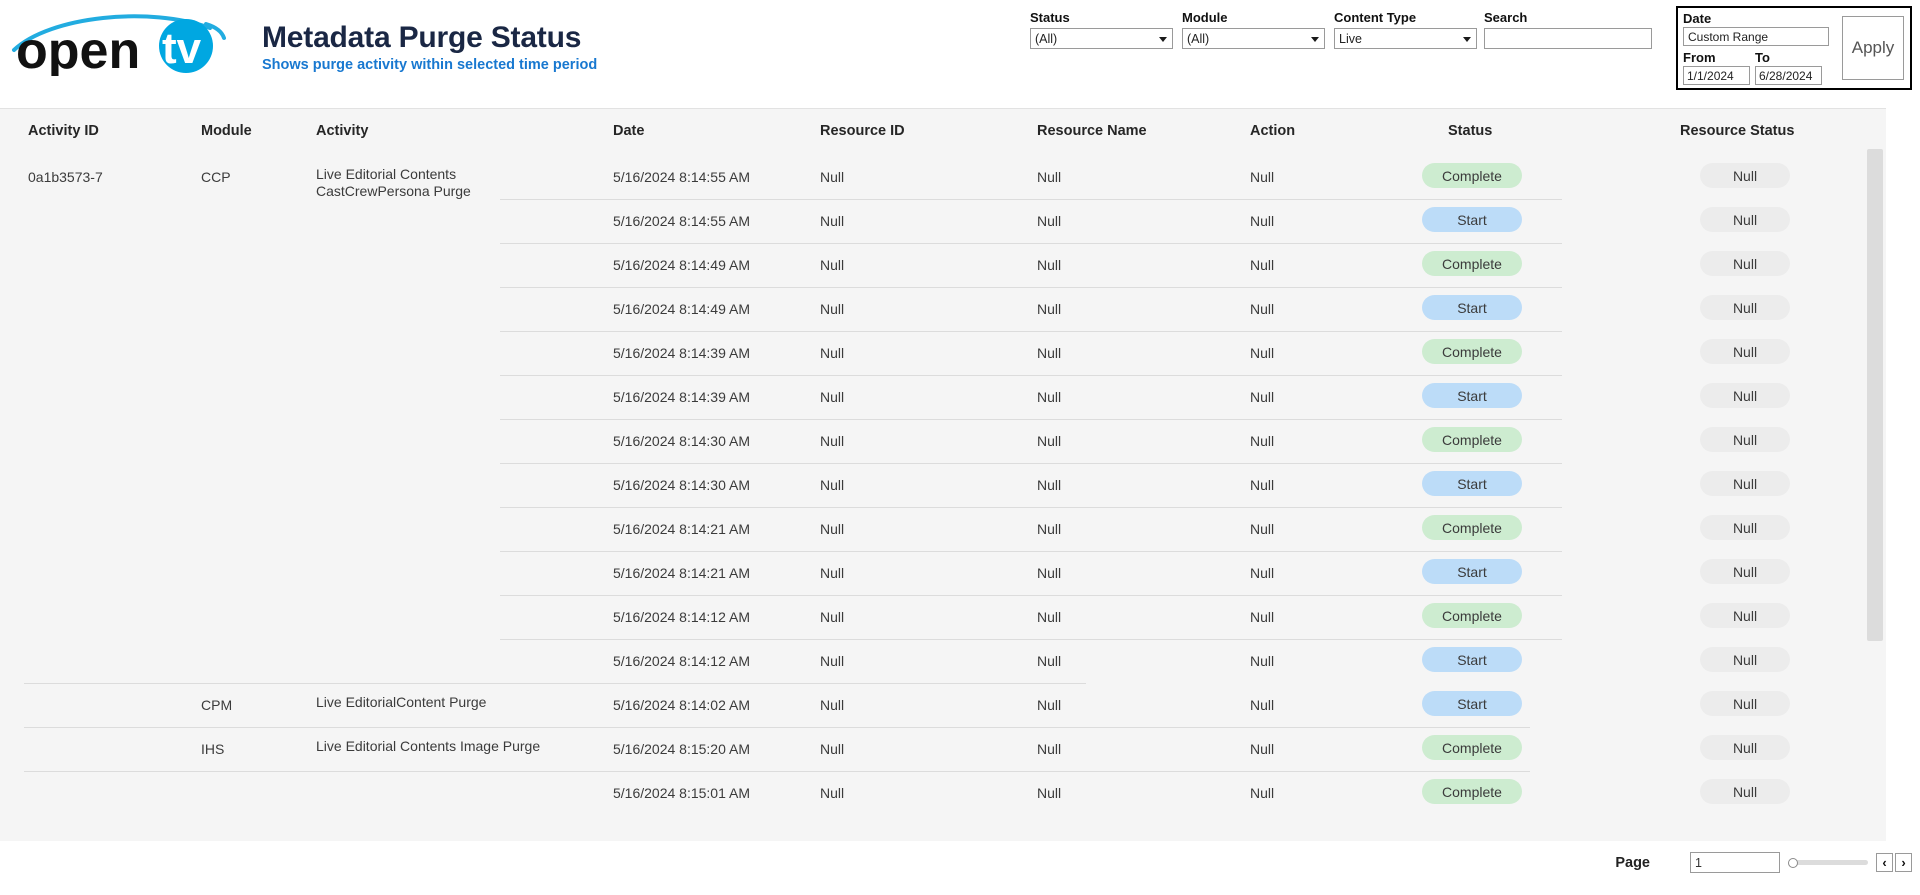 The height and width of the screenshot is (895, 1920). What do you see at coordinates (1205, 17) in the screenshot?
I see `filter-module-label: Module` at bounding box center [1205, 17].